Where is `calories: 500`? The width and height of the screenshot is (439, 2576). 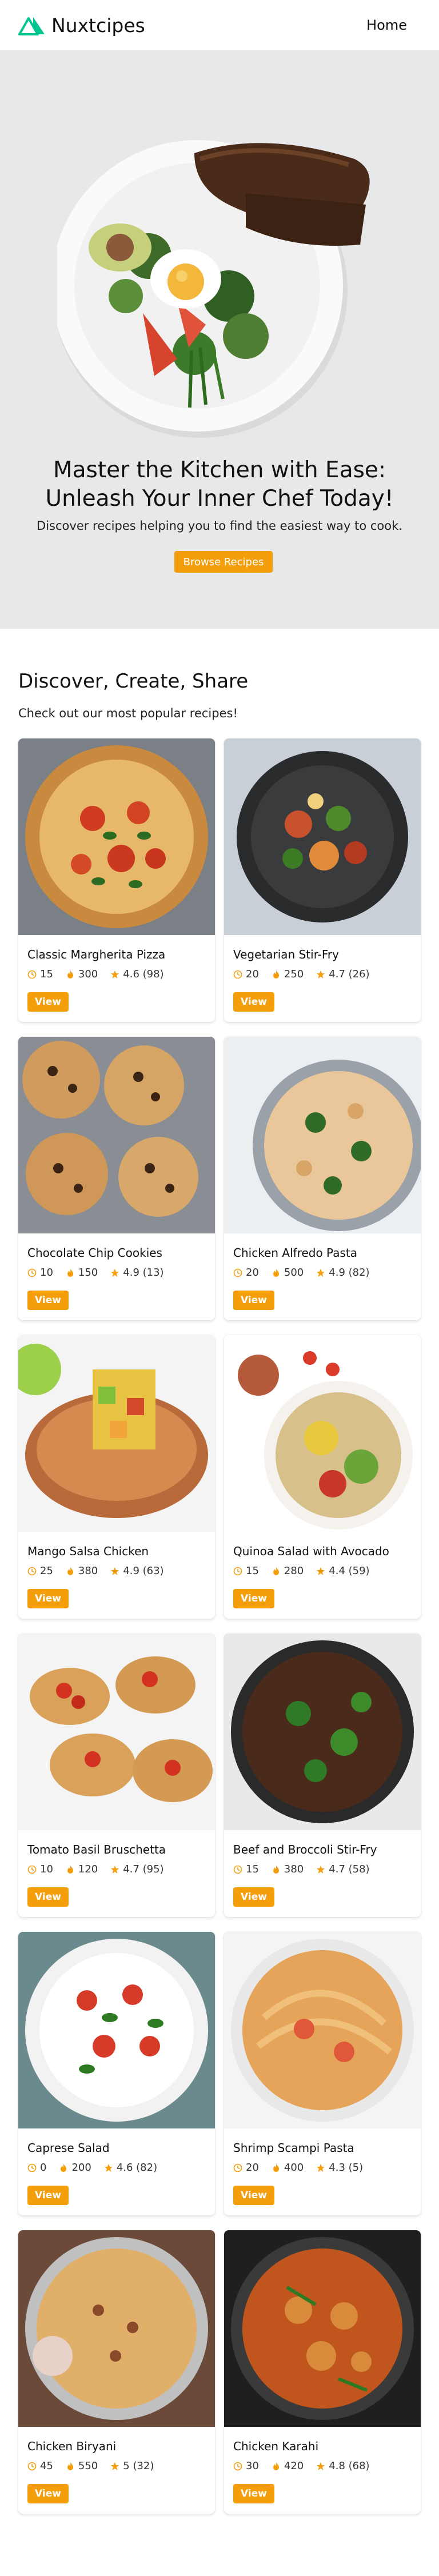 calories: 500 is located at coordinates (288, 1273).